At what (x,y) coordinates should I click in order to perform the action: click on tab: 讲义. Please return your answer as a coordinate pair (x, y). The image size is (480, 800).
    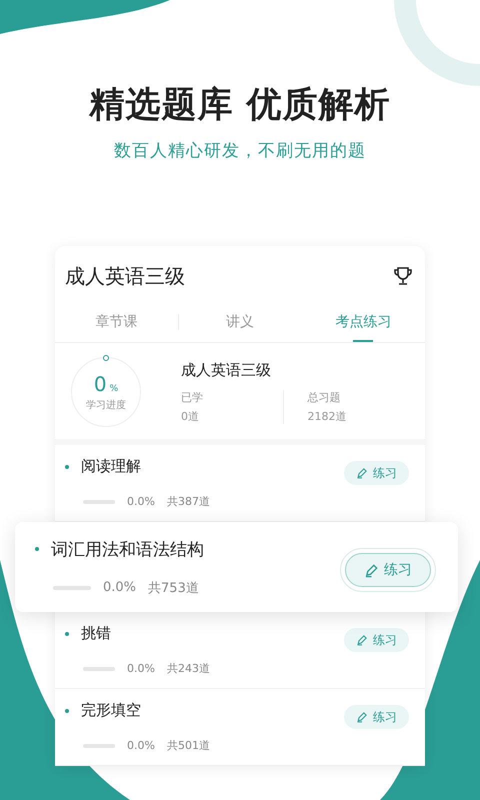
    Looking at the image, I should click on (240, 322).